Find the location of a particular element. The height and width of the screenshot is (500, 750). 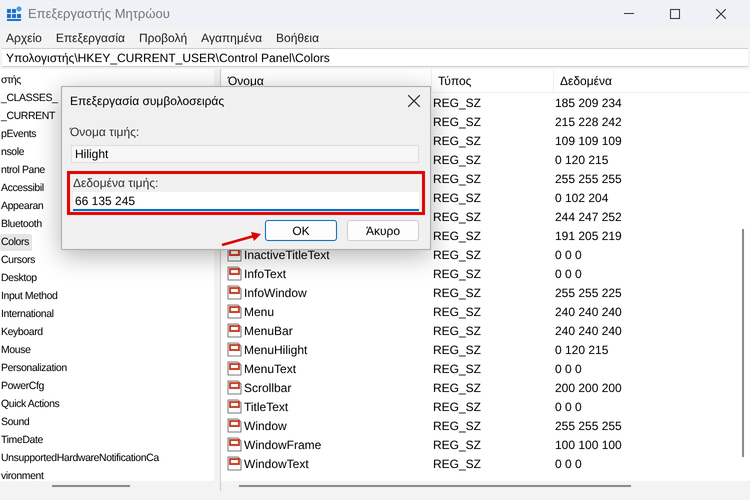

table-cell-text: 191 205 219 is located at coordinates (588, 236).